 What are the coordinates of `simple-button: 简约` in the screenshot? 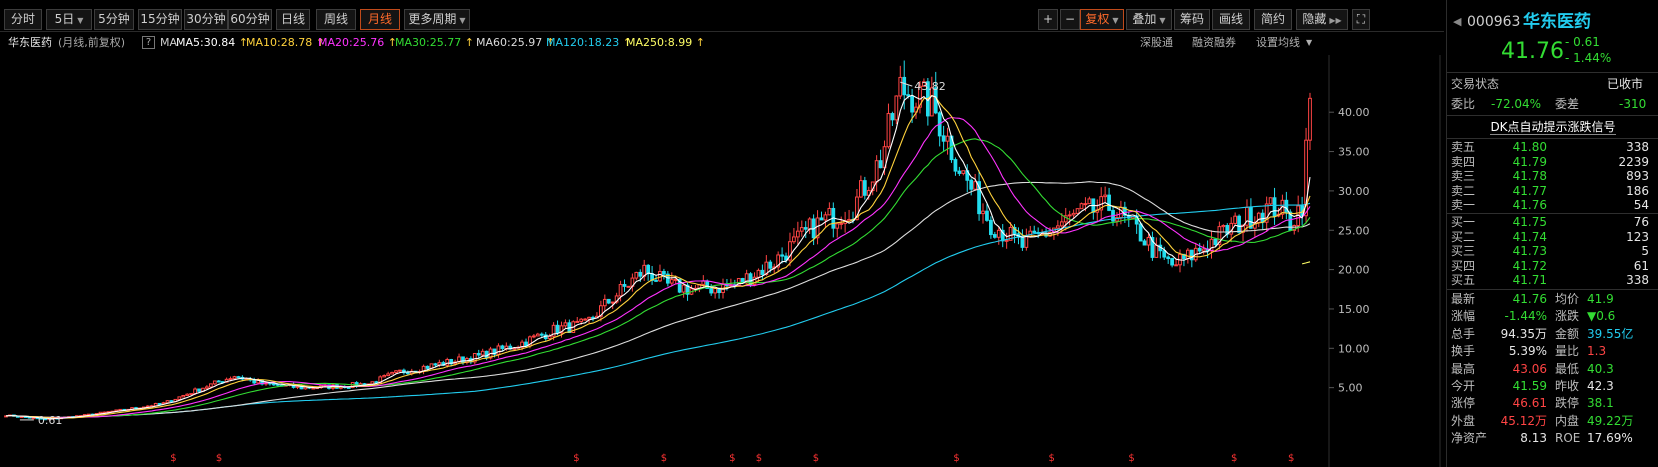 It's located at (1273, 19).